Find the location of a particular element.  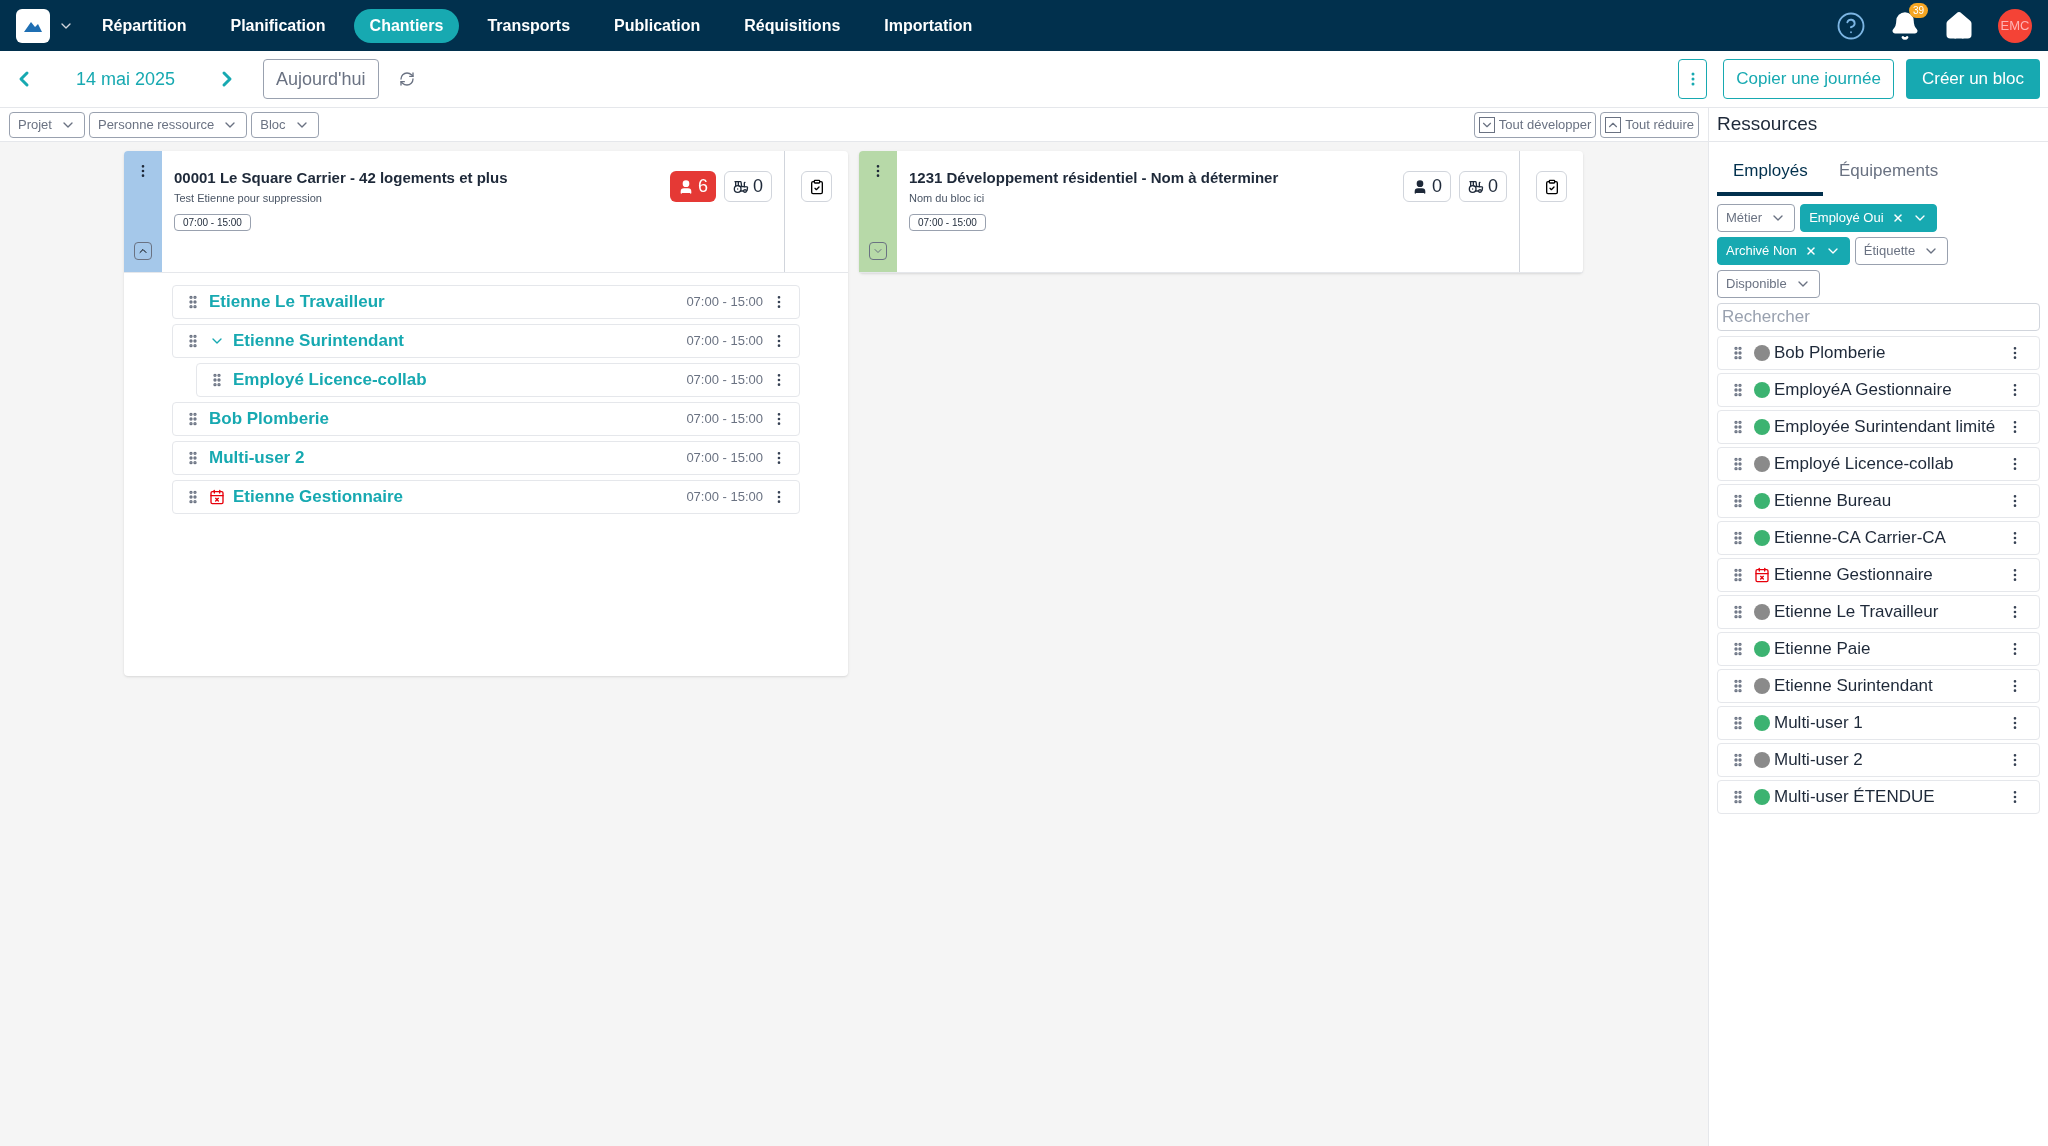

resource-row: Employée Surintendant limité is located at coordinates (1878, 427).